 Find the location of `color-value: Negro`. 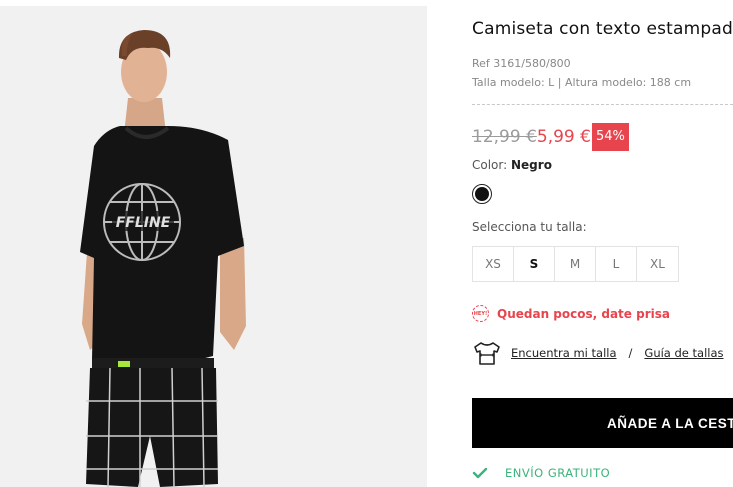

color-value: Negro is located at coordinates (531, 165).